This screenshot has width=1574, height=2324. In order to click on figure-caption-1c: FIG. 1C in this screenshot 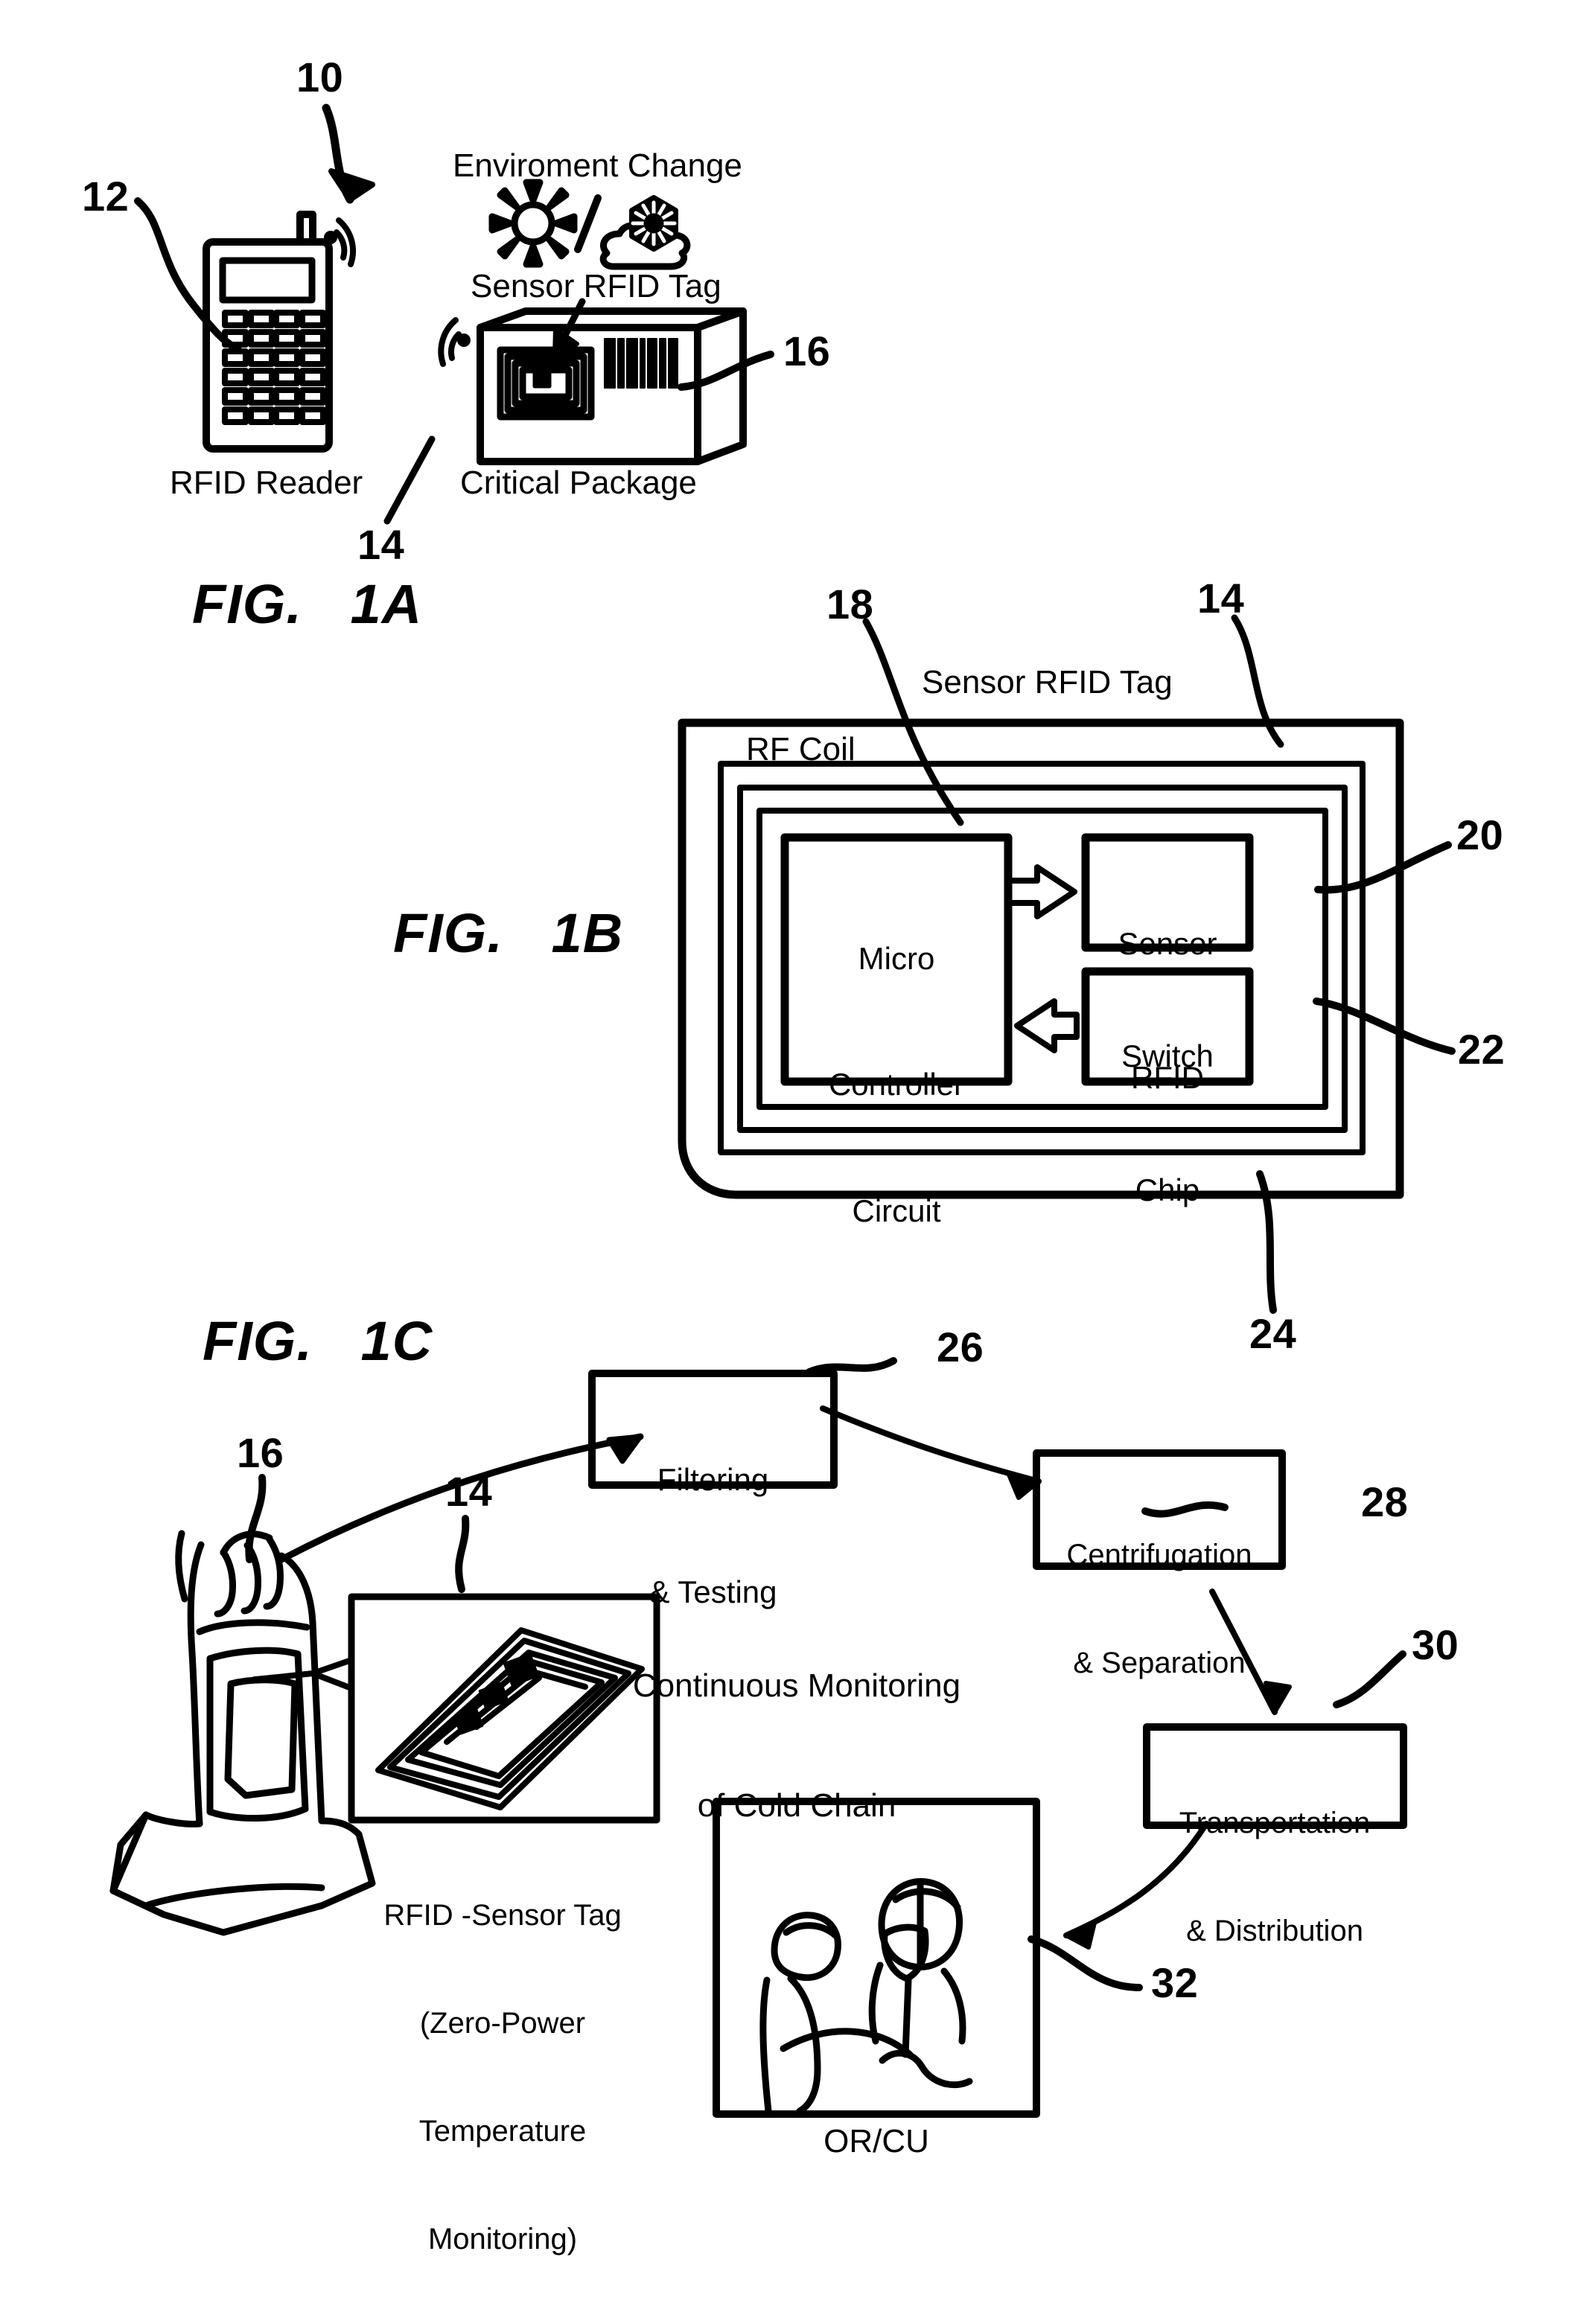, I will do `click(318, 1341)`.